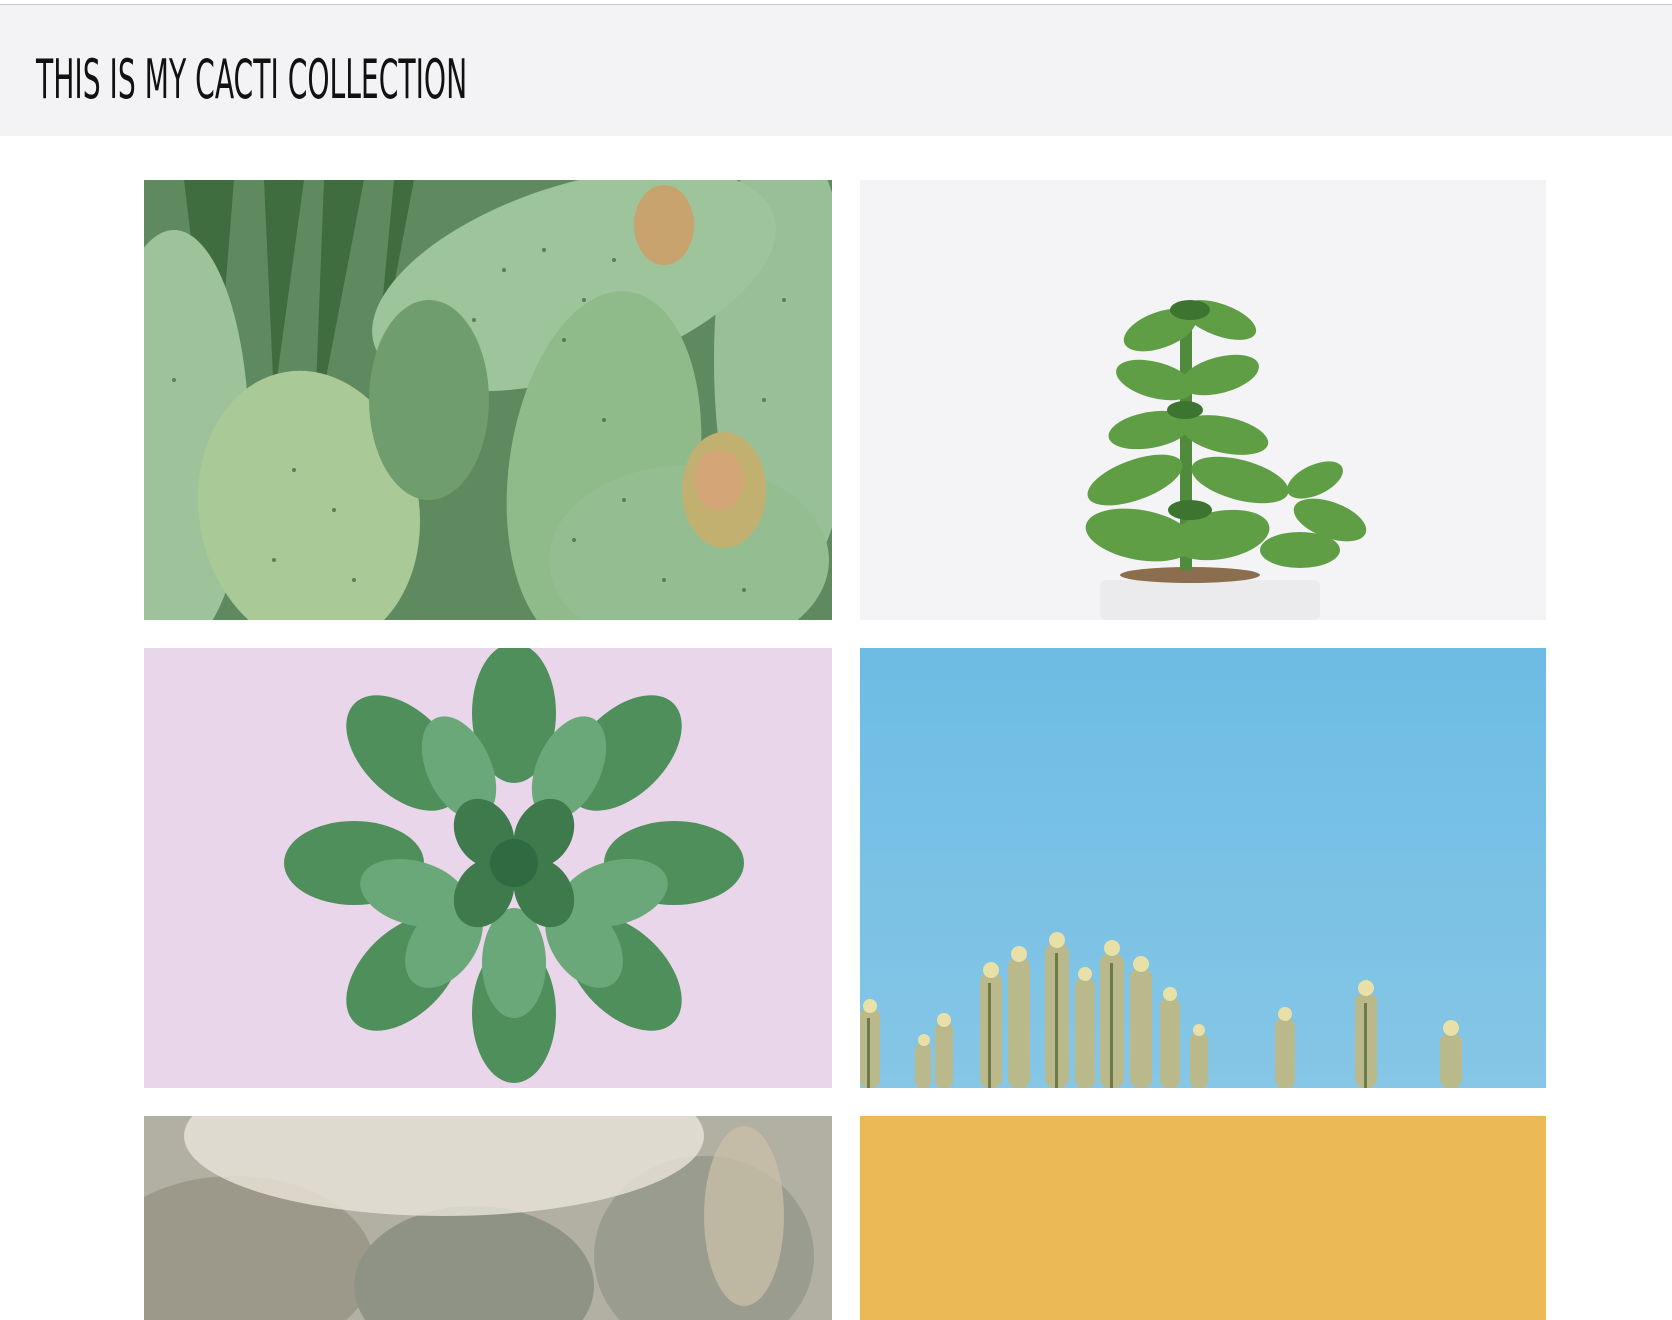 The height and width of the screenshot is (1320, 1672). I want to click on prickly-pear-image, so click(488, 400).